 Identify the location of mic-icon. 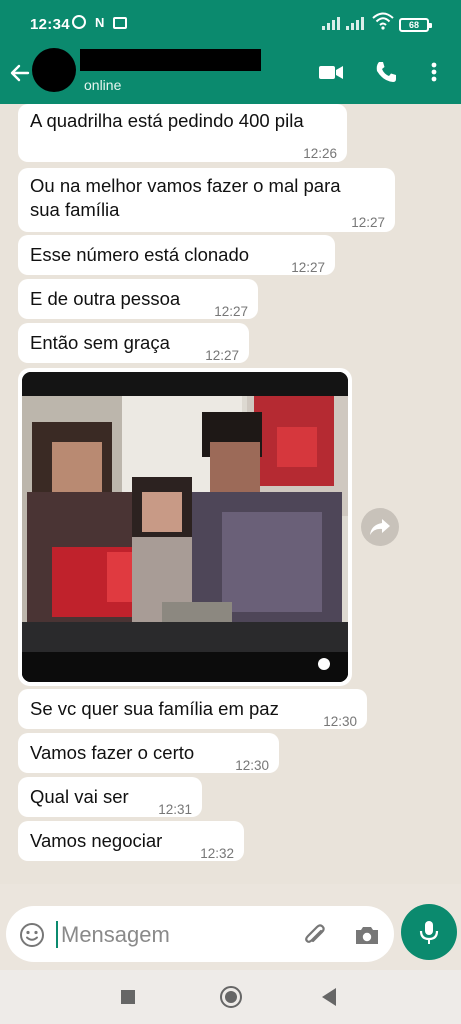
(429, 932).